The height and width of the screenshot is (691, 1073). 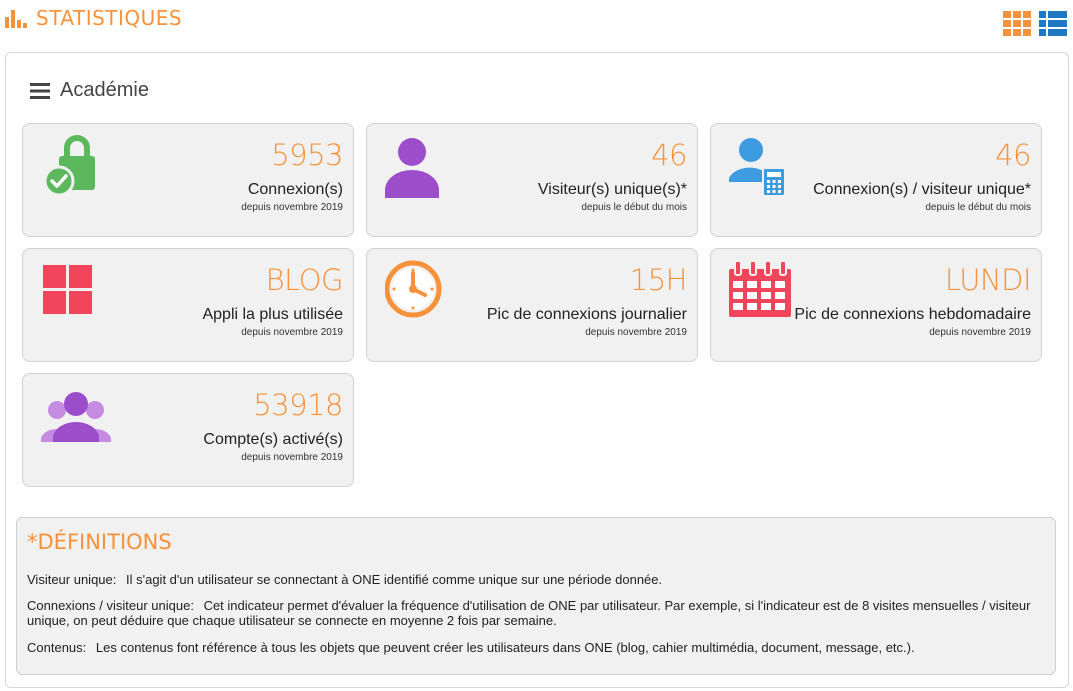 What do you see at coordinates (757, 167) in the screenshot?
I see `user-calculator-icon` at bounding box center [757, 167].